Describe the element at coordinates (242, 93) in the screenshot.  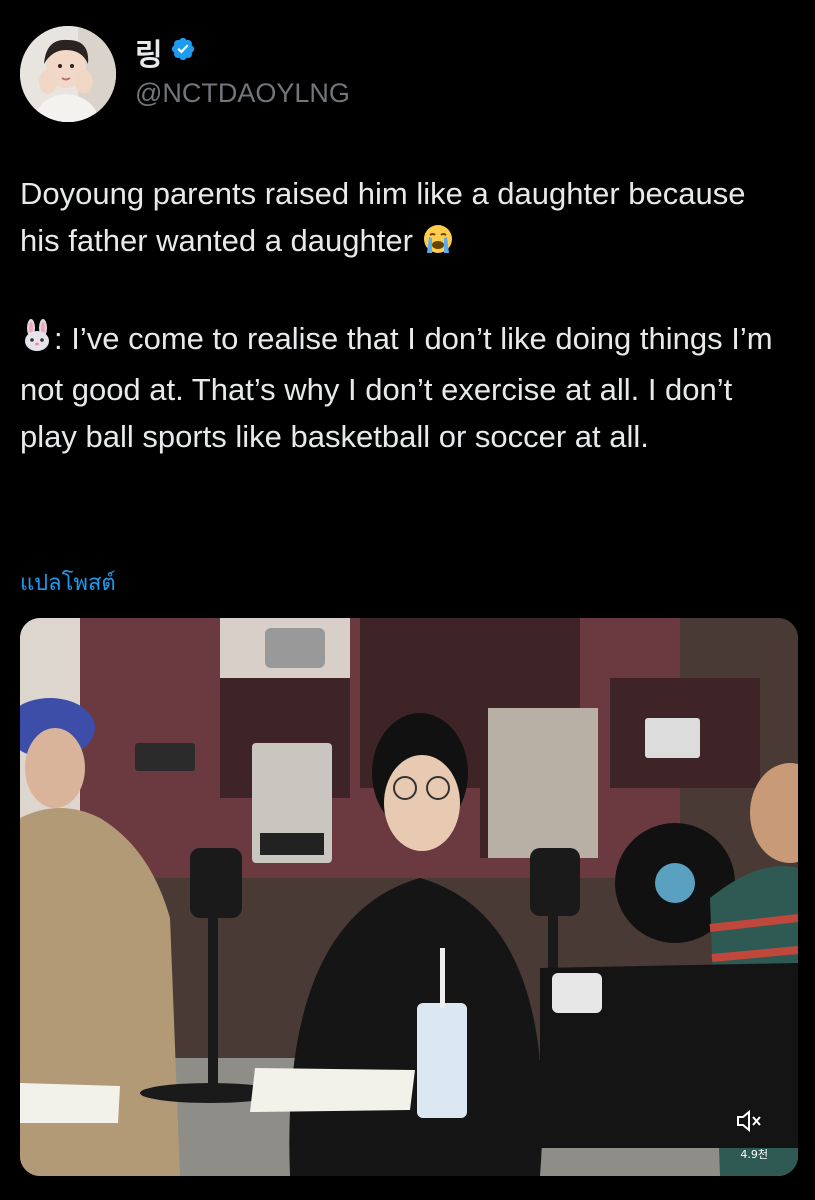
I see `author-handle: @NCTDAOYLNG` at that location.